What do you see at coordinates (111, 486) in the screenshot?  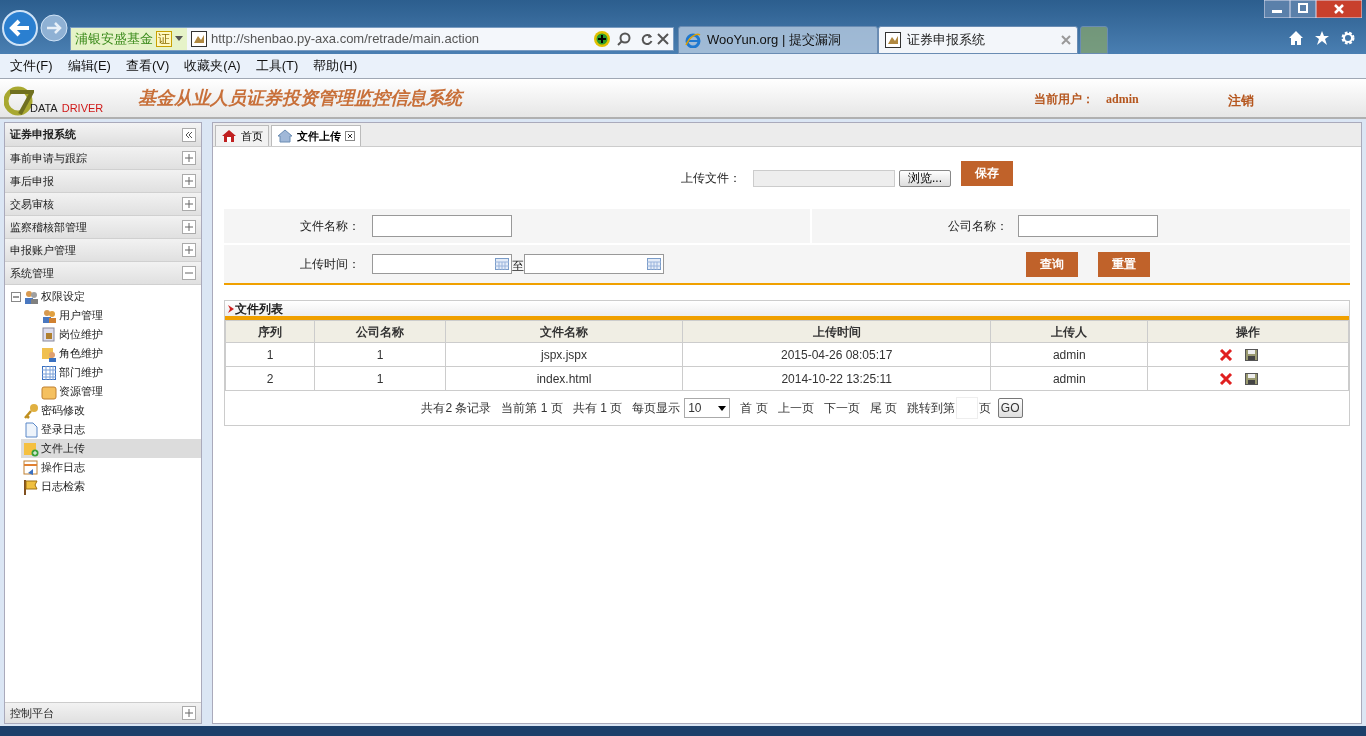 I see `tree-item: 日志检索` at bounding box center [111, 486].